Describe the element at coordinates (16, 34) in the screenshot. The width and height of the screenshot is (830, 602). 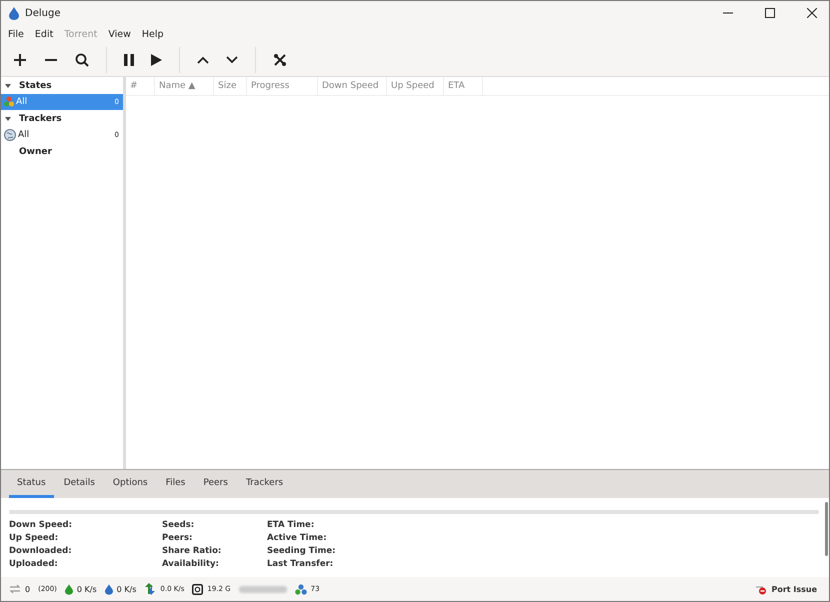
I see `menu-item: File` at that location.